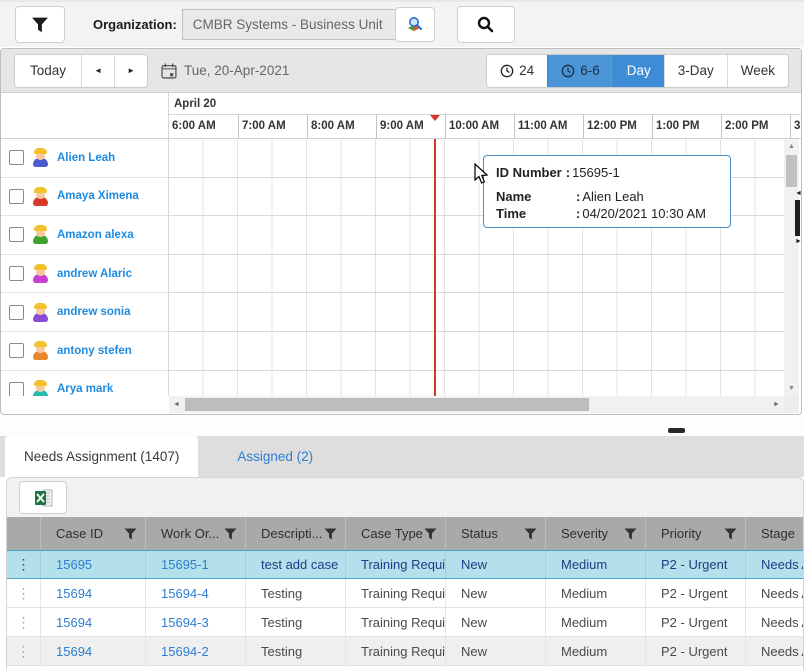 Image resolution: width=804 pixels, height=670 pixels. I want to click on collapse-right-icon: ►, so click(798, 242).